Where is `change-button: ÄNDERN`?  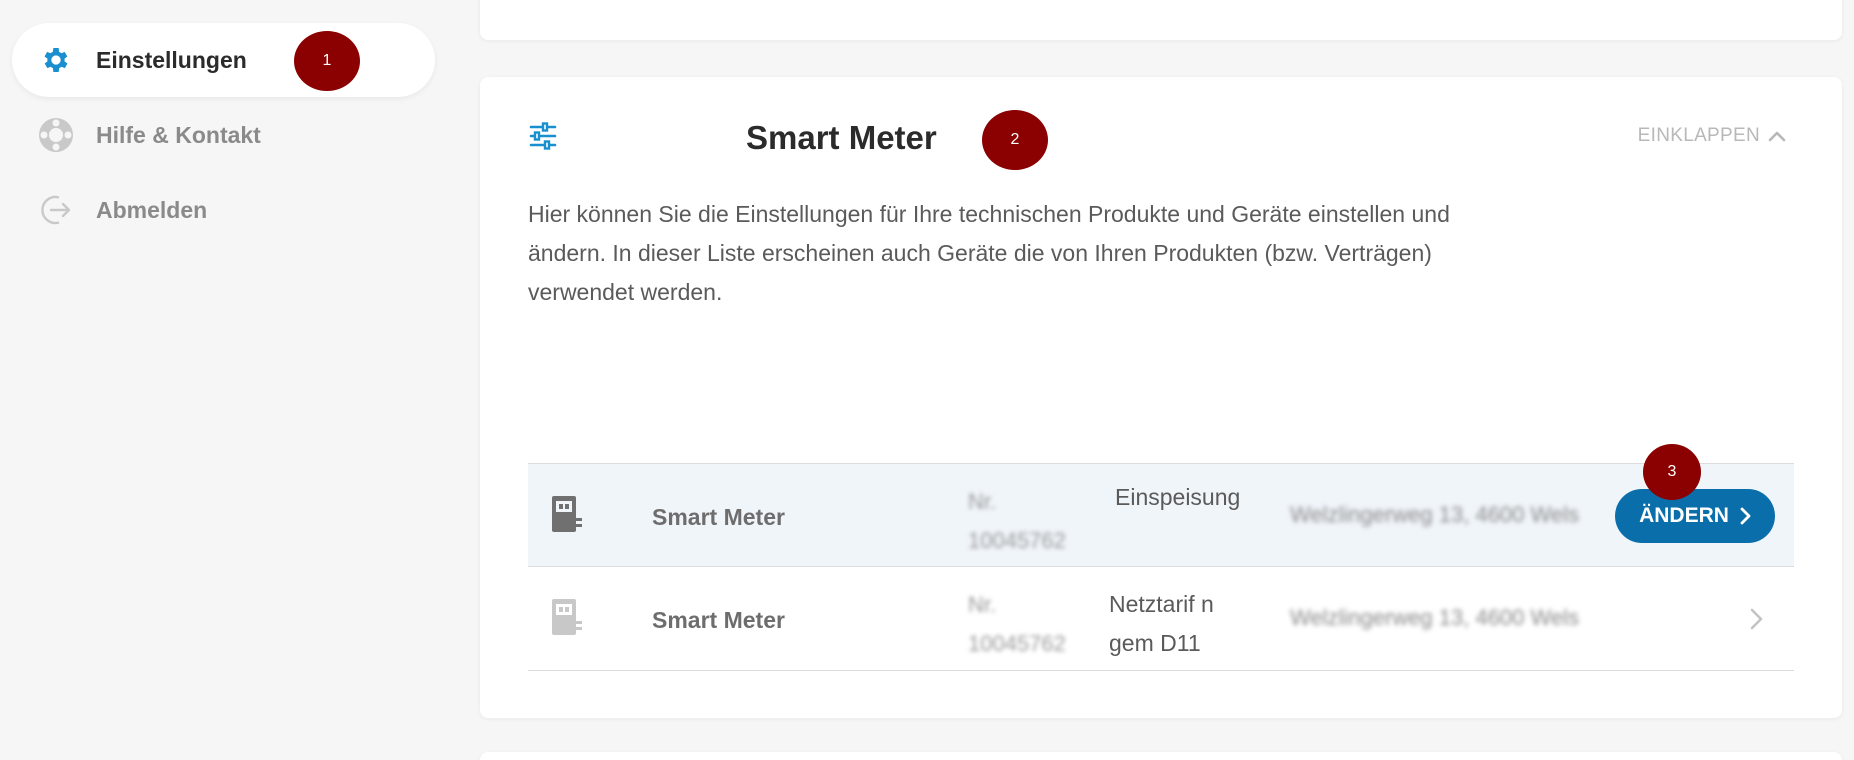 change-button: ÄNDERN is located at coordinates (1695, 516).